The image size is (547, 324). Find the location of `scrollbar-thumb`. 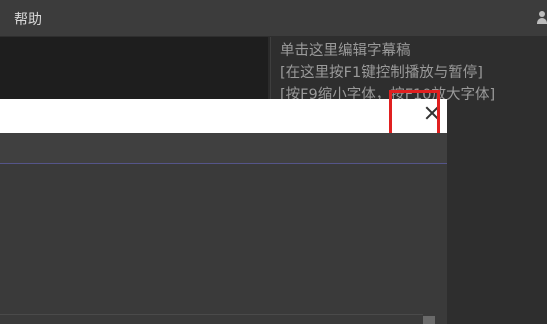

scrollbar-thumb is located at coordinates (429, 320).